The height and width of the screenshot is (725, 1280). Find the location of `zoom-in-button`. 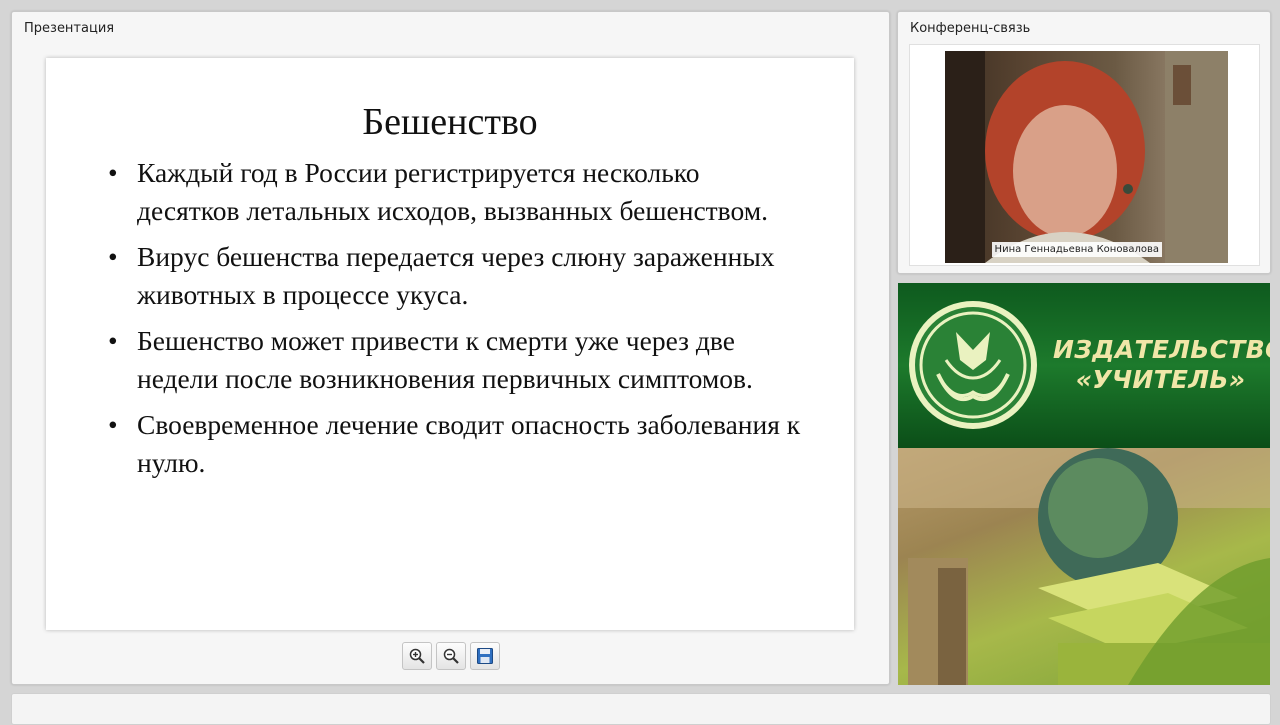

zoom-in-button is located at coordinates (417, 656).